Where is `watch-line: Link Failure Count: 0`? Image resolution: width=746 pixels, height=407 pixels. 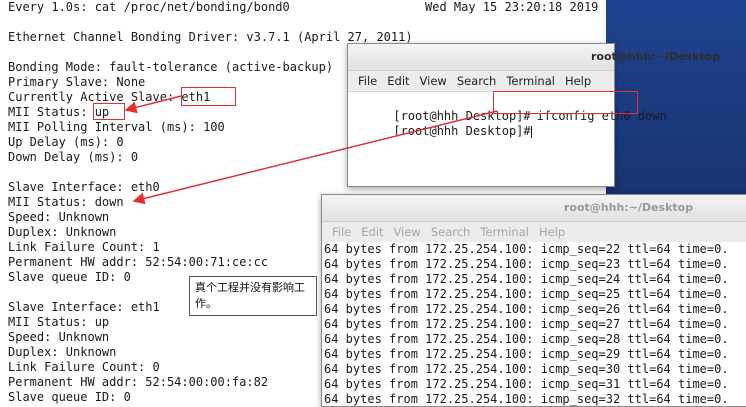
watch-line: Link Failure Count: 0 is located at coordinates (84, 367).